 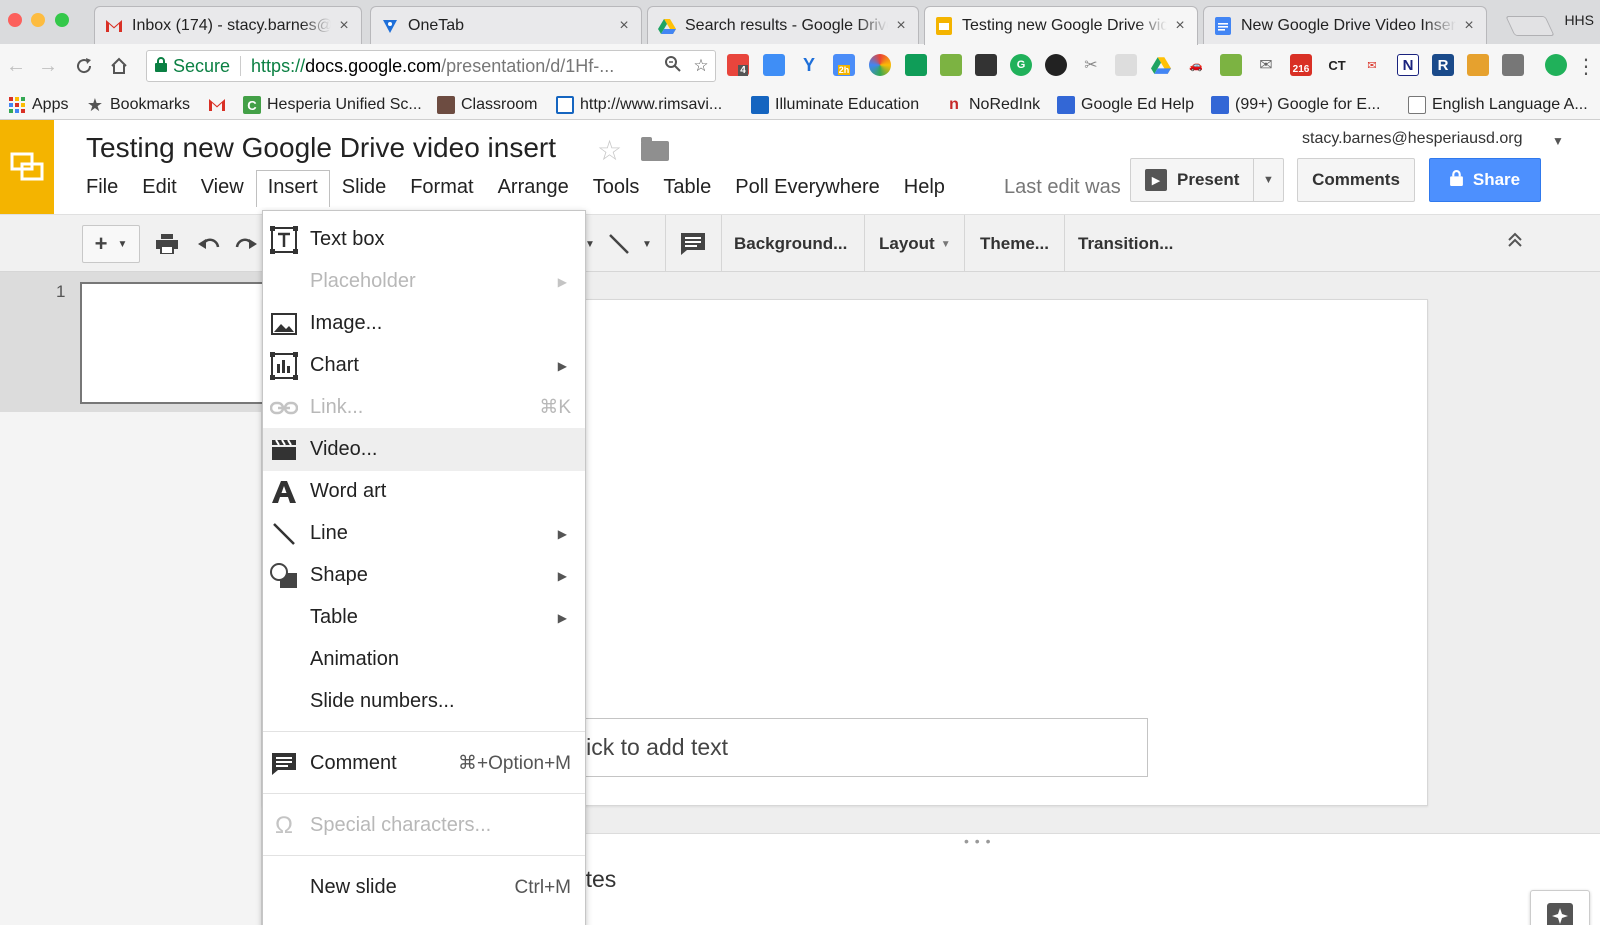 I want to click on n-extension-icon: N, so click(x=1408, y=65).